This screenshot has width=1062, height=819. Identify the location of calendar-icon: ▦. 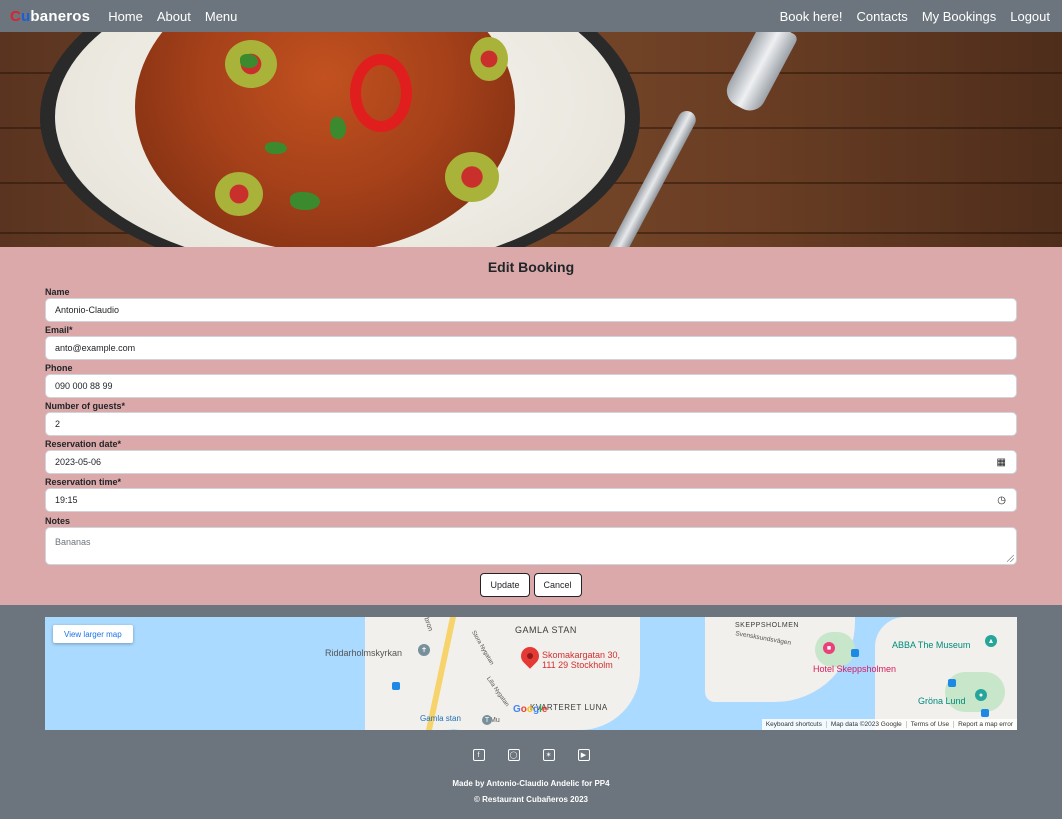
(1001, 462).